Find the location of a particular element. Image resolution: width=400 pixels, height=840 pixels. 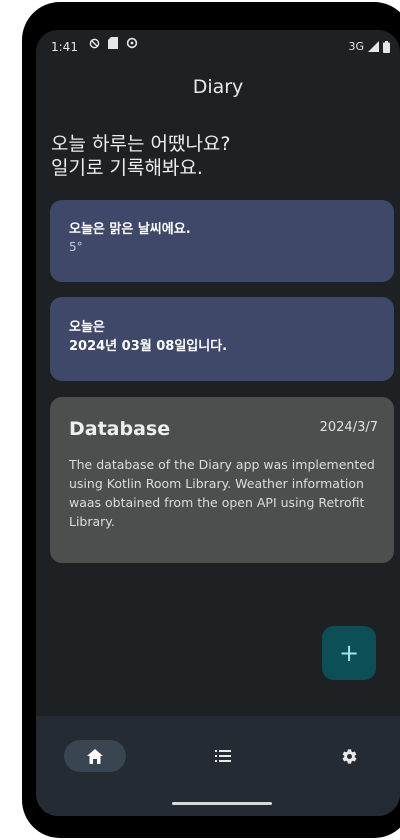

home-icon is located at coordinates (95, 756).